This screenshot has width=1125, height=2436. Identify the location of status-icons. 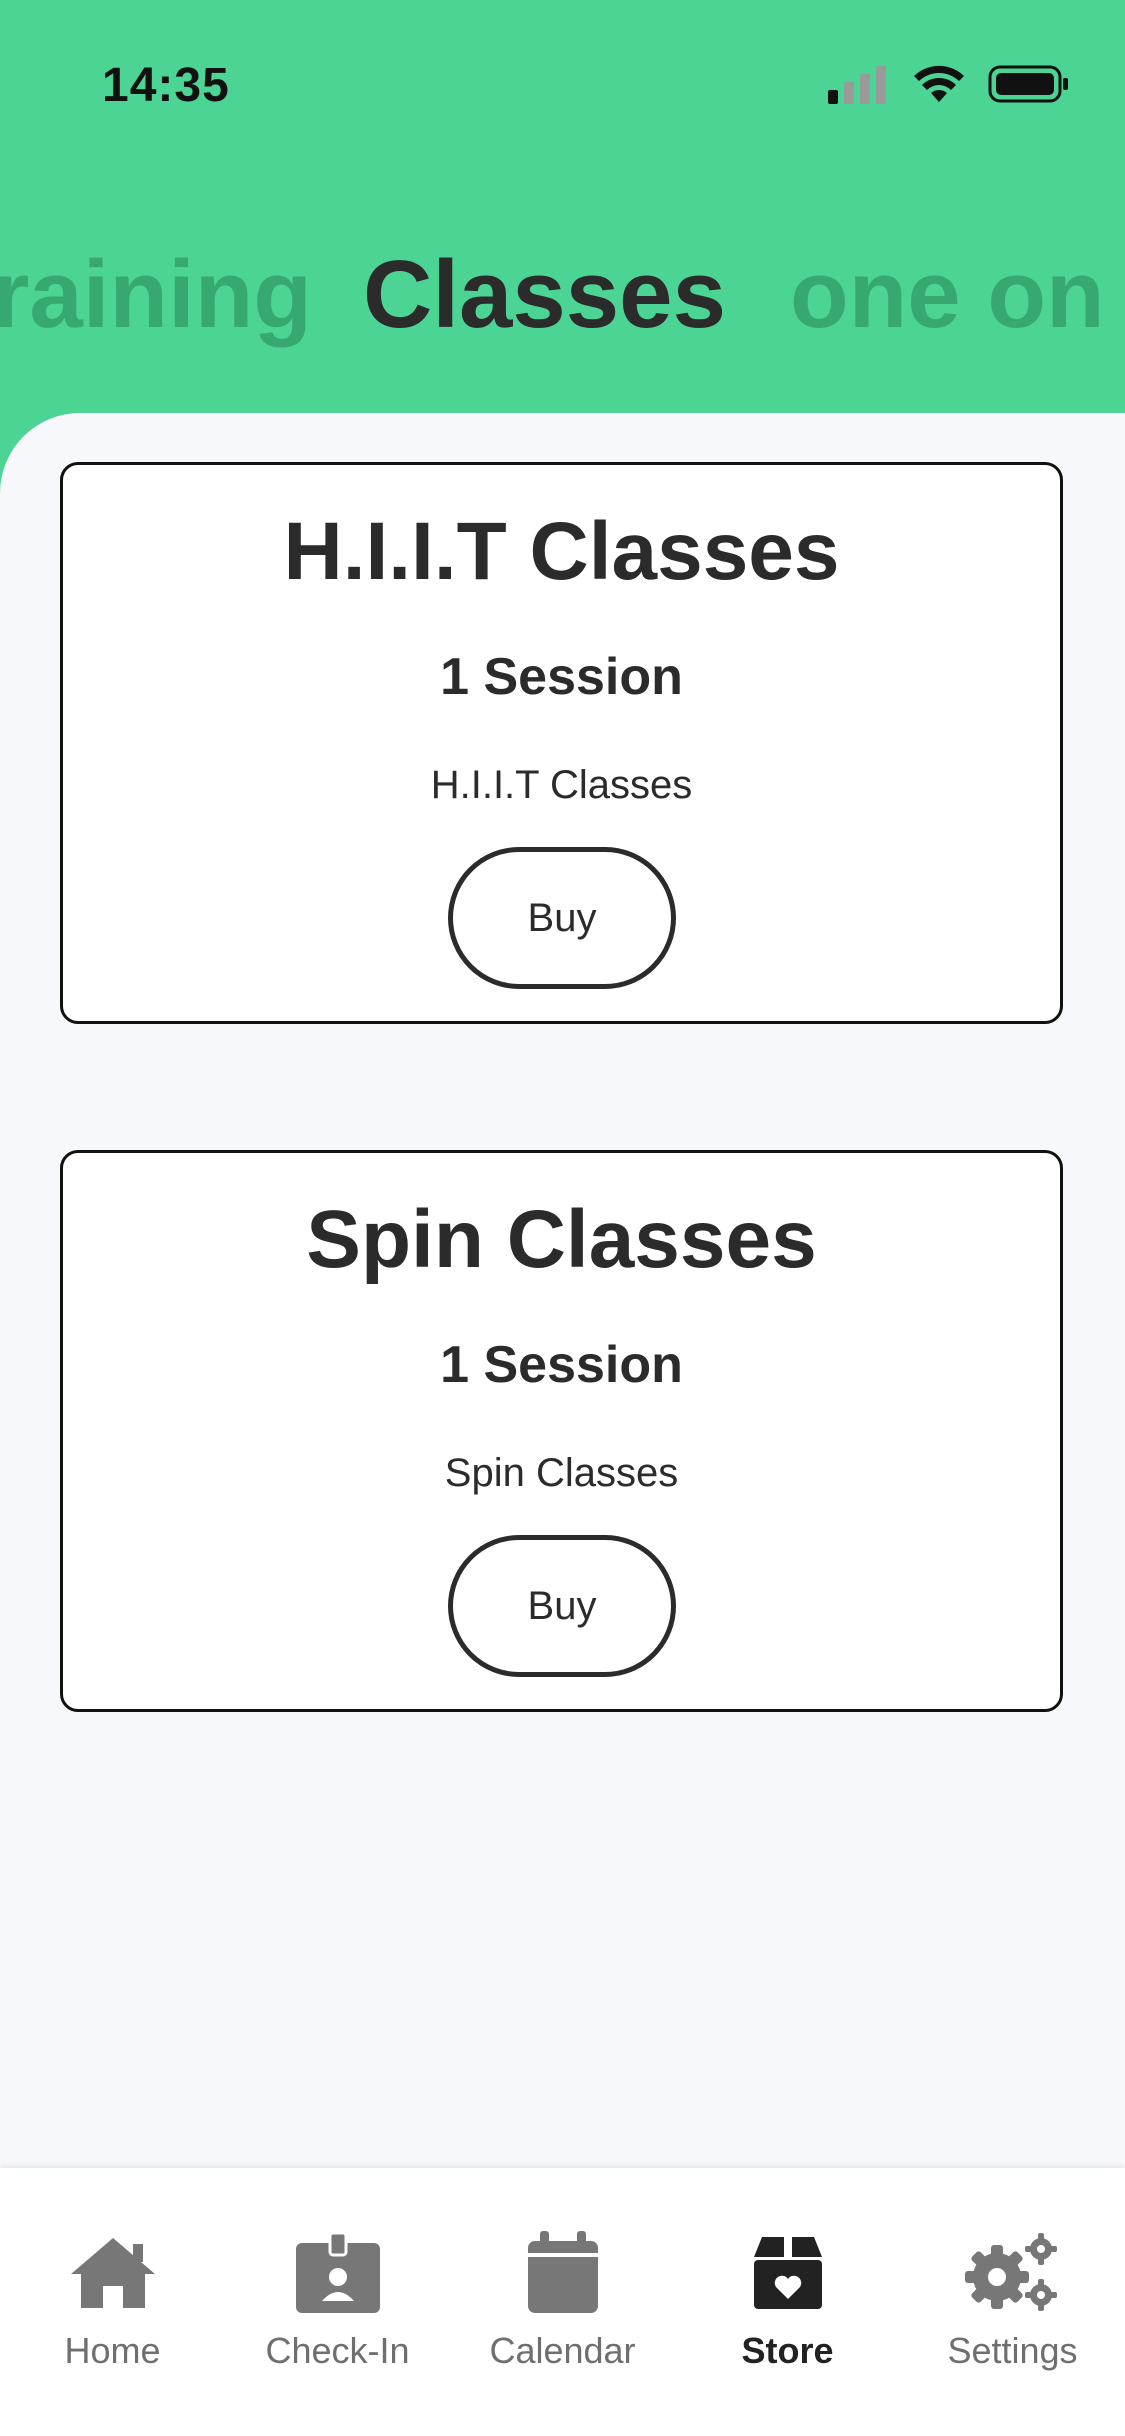
(949, 84).